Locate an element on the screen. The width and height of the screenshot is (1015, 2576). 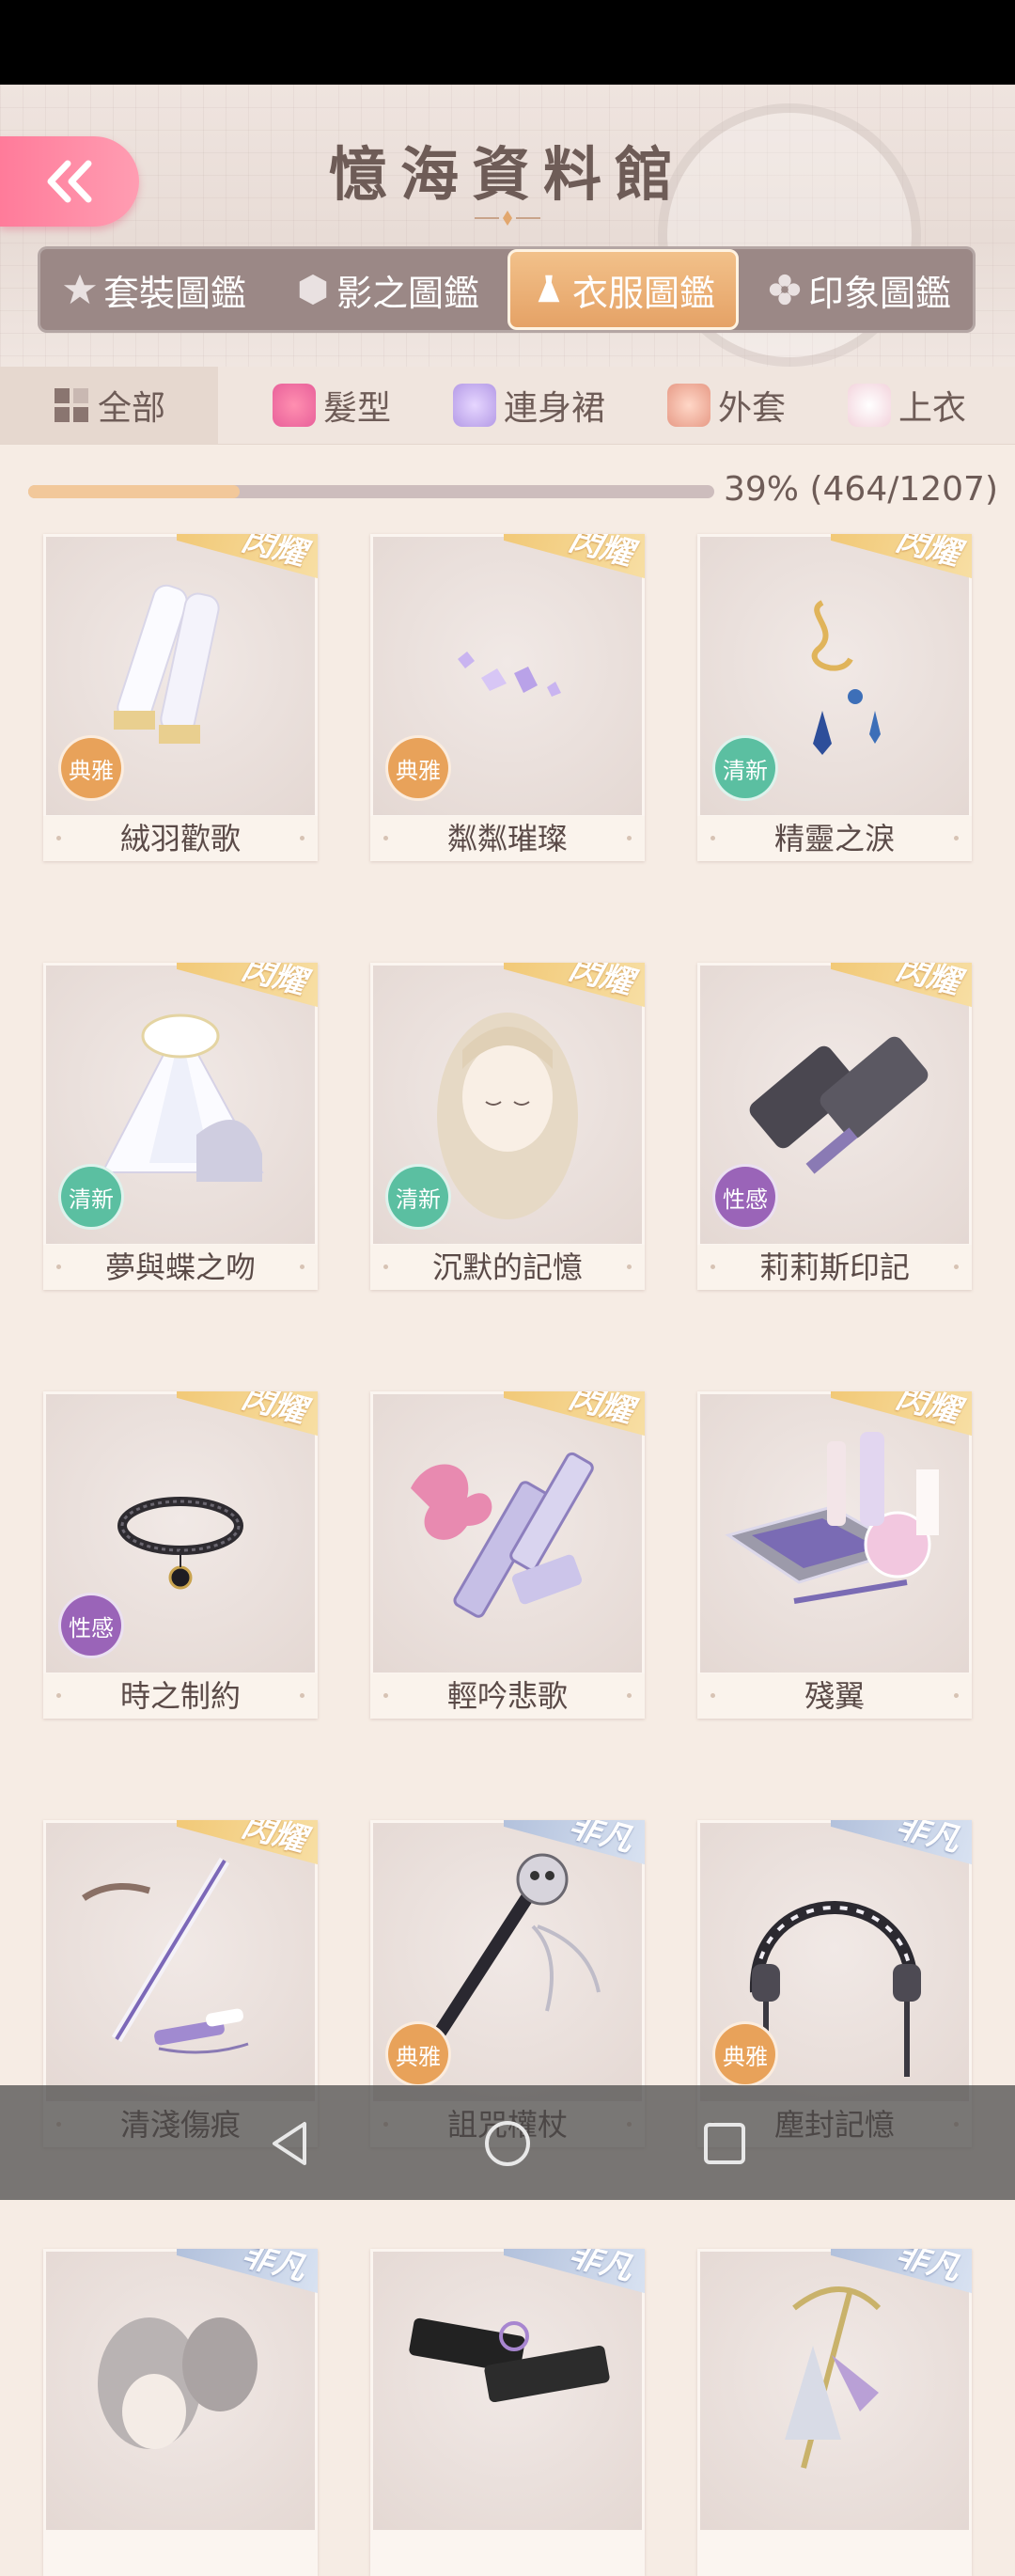
item-card: 閃耀殘翼 is located at coordinates (834, 1555).